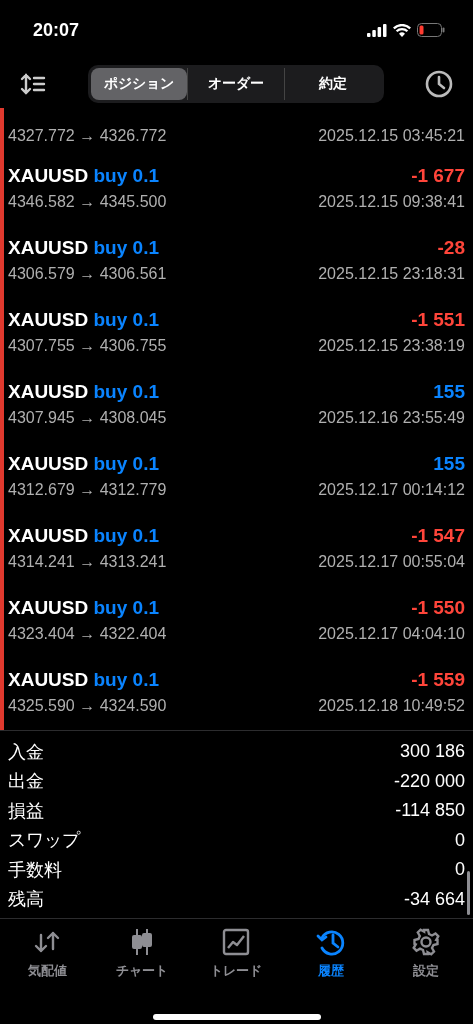  What do you see at coordinates (87, 202) in the screenshot?
I see `price-range: 4346.582 → 4345.500` at bounding box center [87, 202].